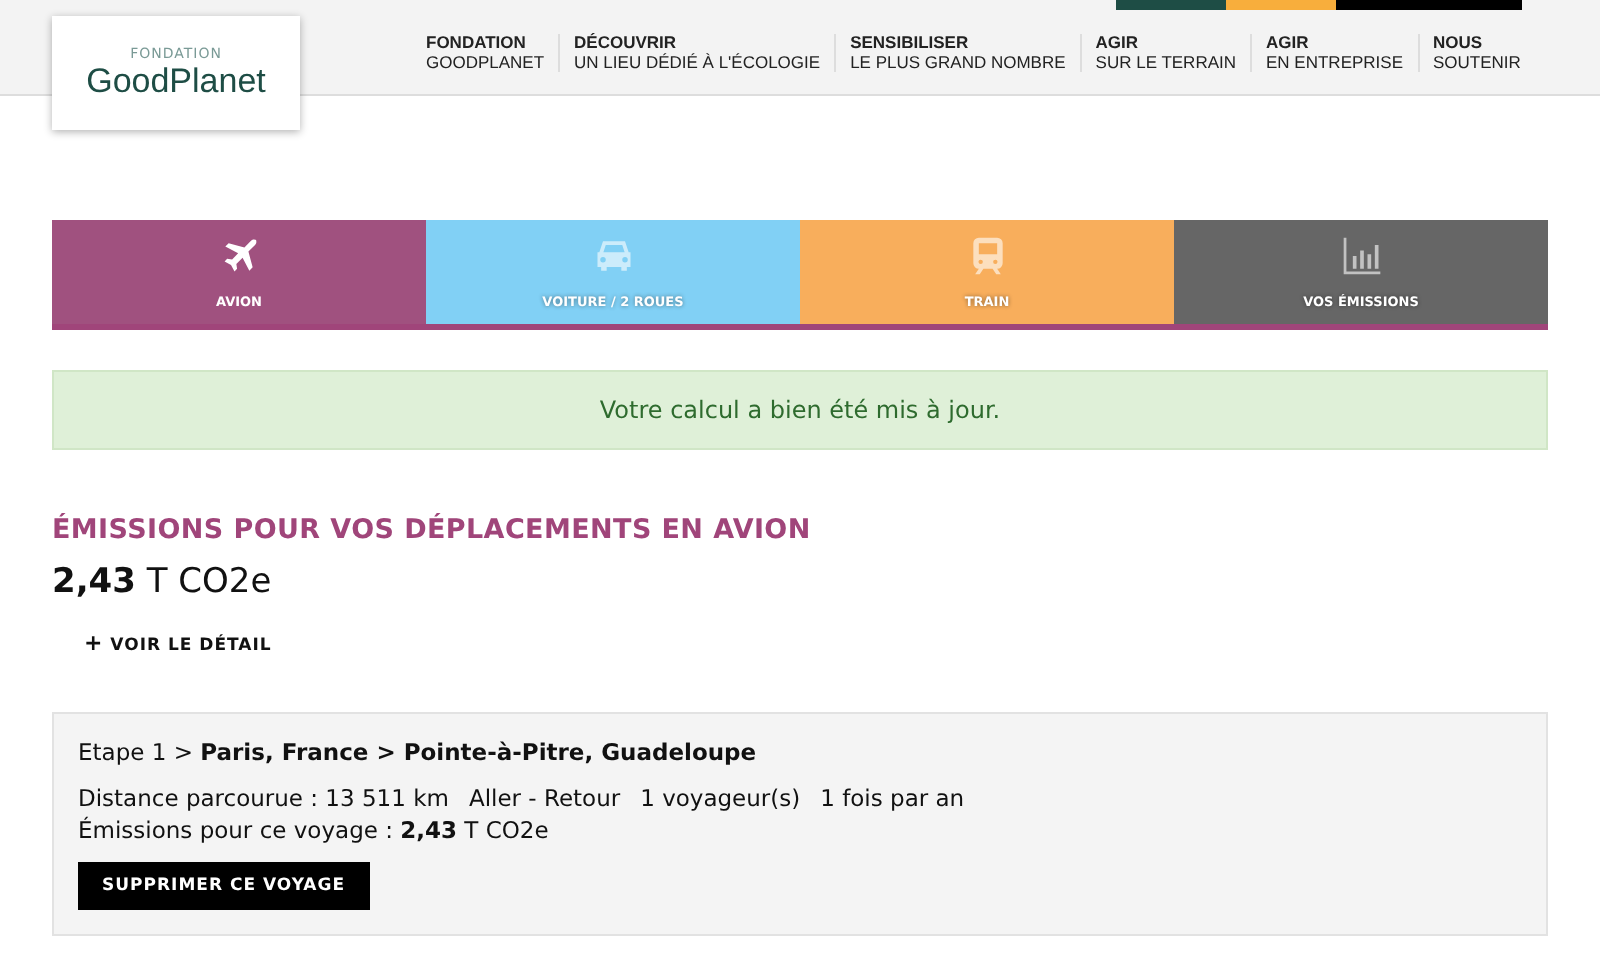 This screenshot has height=970, width=1600. Describe the element at coordinates (485, 53) in the screenshot. I see `nav-link: FONDATION GOODPLANET` at that location.